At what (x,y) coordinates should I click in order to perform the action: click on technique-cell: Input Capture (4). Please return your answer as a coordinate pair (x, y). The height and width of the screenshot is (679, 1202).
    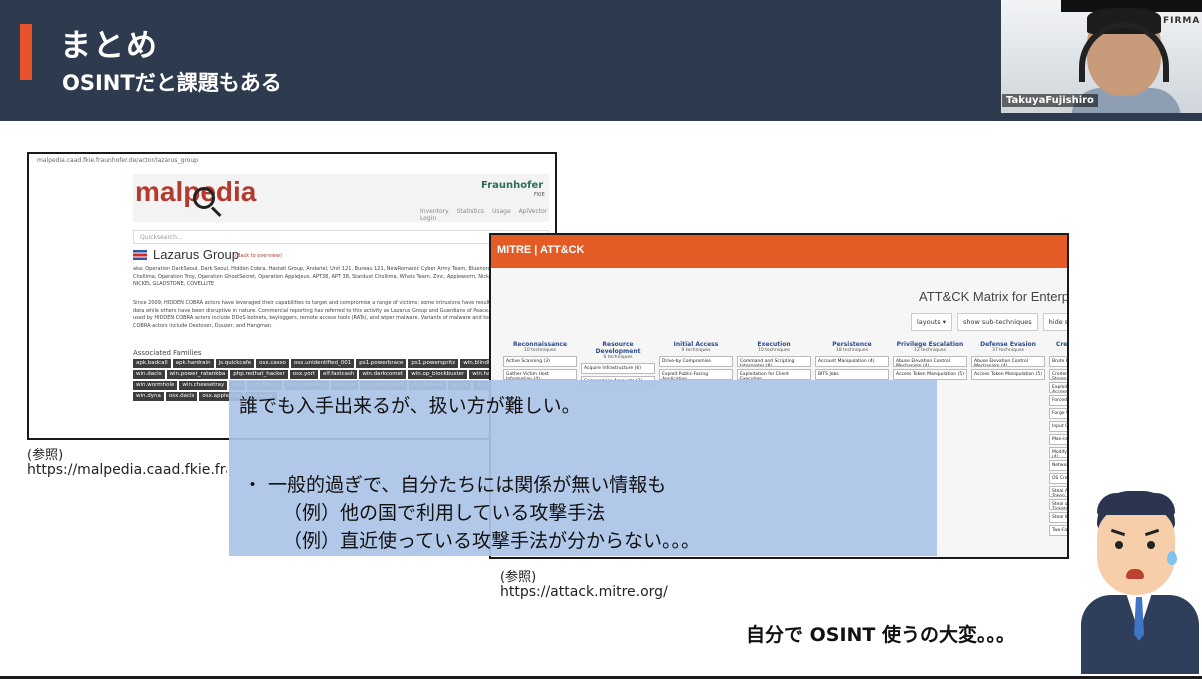
    Looking at the image, I should click on (1058, 426).